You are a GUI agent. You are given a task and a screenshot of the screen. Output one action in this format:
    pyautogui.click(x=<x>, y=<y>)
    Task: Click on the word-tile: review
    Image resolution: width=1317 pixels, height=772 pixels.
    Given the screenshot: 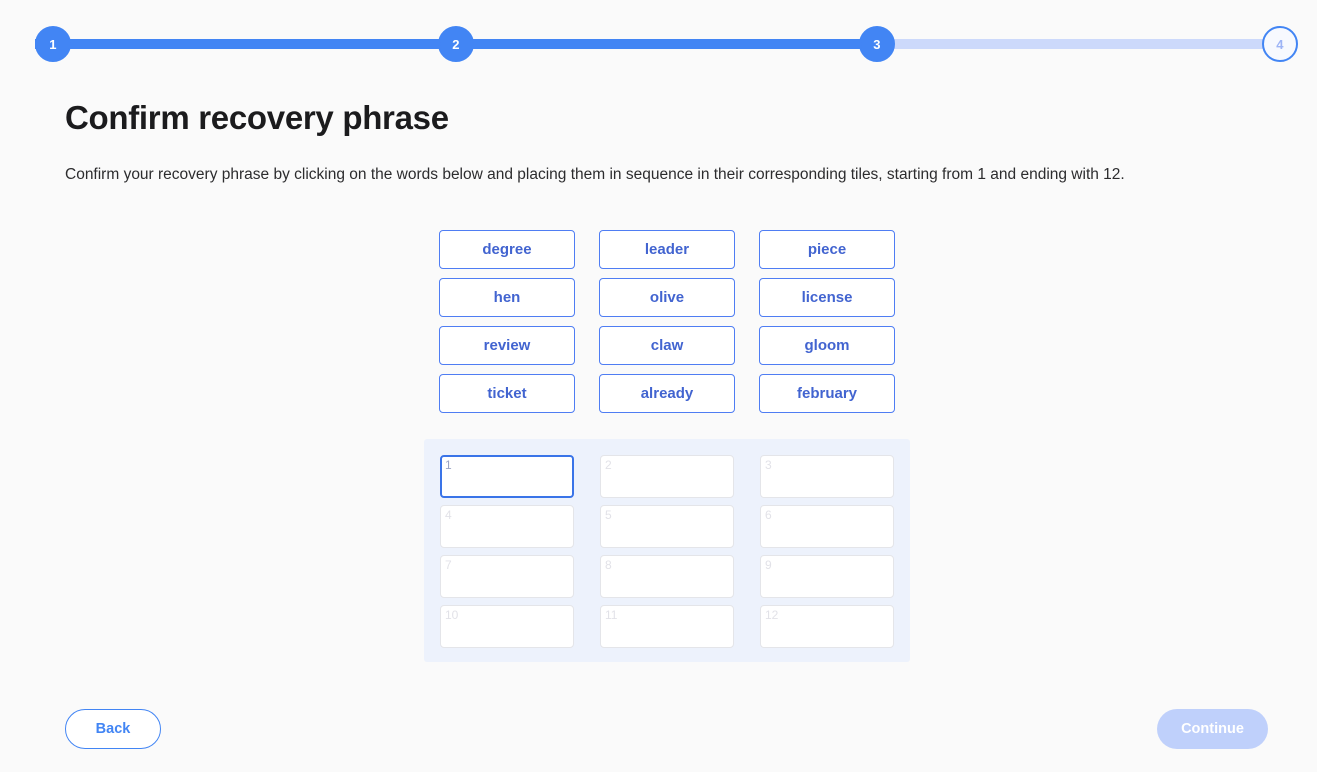 What is the action you would take?
    pyautogui.click(x=507, y=345)
    